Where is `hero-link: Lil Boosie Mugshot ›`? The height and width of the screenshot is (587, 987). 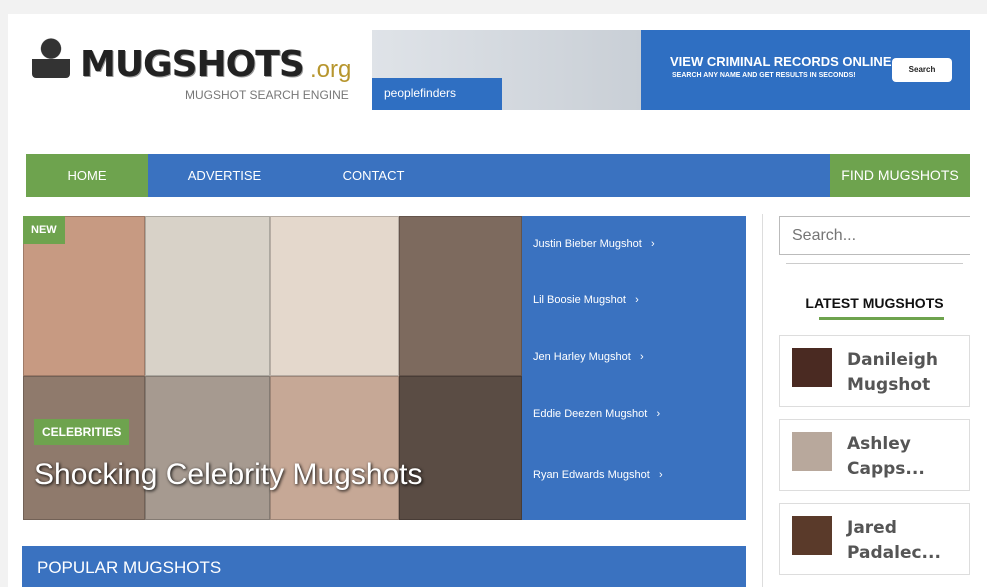 hero-link: Lil Boosie Mugshot › is located at coordinates (586, 300).